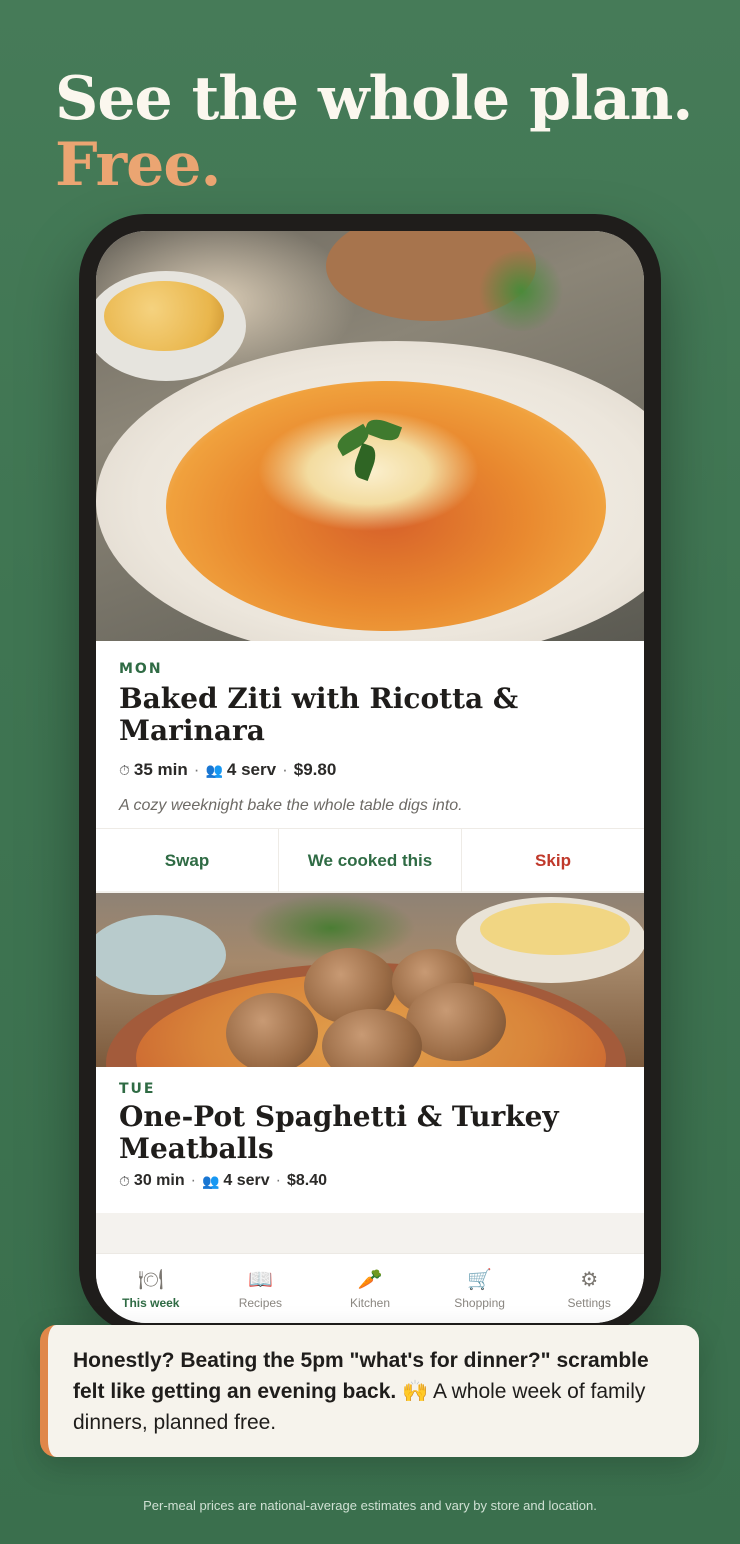 The image size is (740, 1544). I want to click on carrot-icon: 🥕, so click(370, 1280).